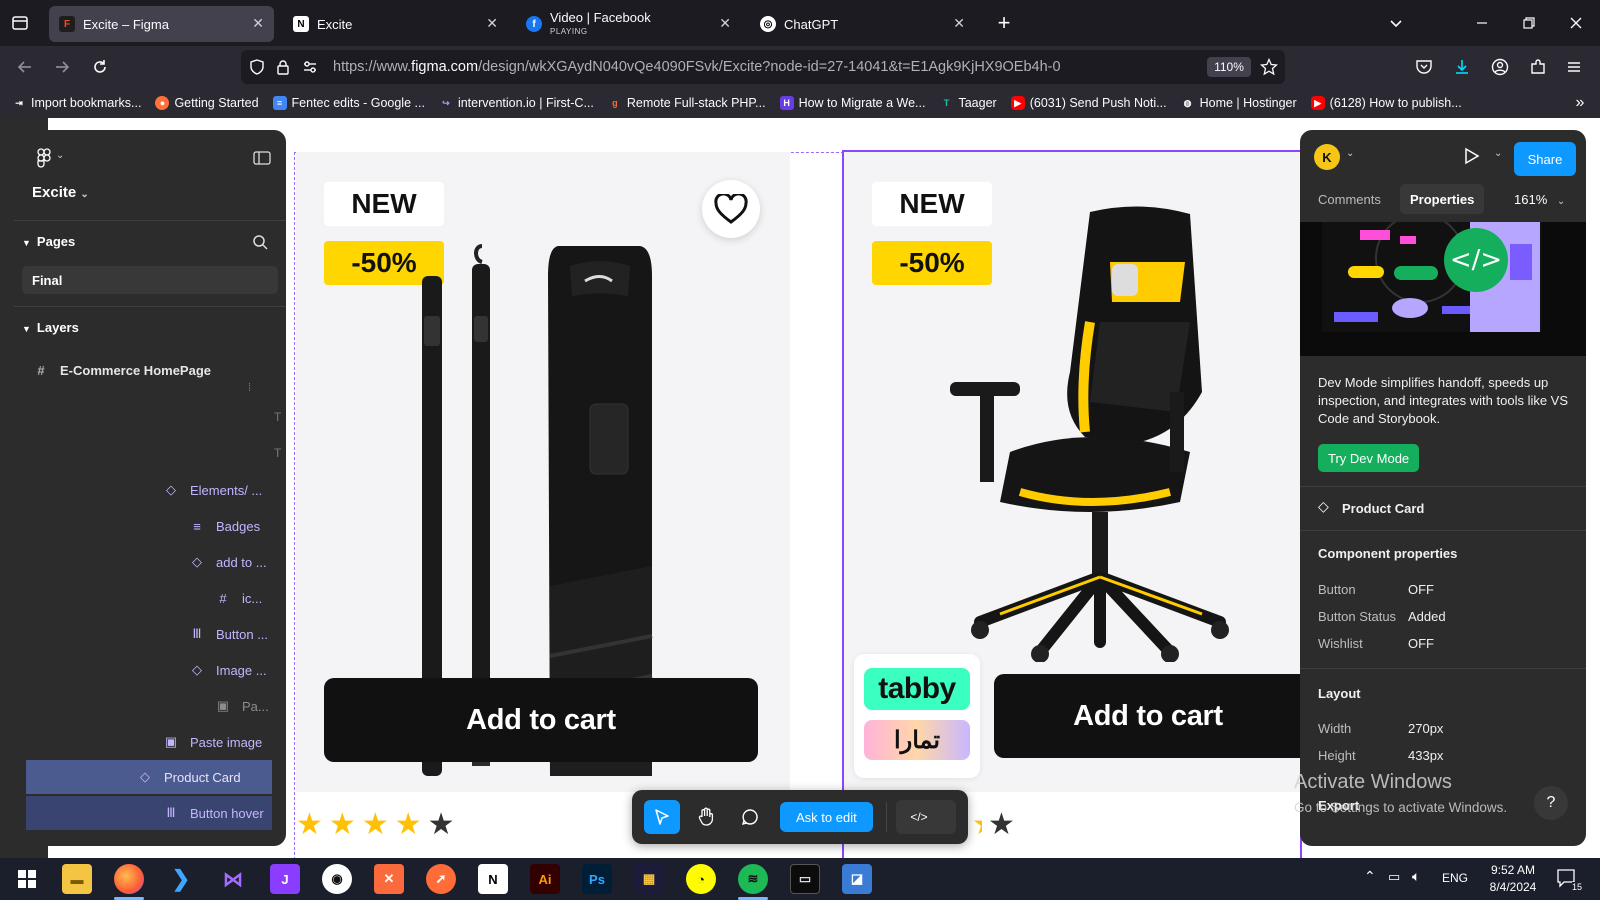  Describe the element at coordinates (283, 67) in the screenshot. I see `lock-icon` at that location.